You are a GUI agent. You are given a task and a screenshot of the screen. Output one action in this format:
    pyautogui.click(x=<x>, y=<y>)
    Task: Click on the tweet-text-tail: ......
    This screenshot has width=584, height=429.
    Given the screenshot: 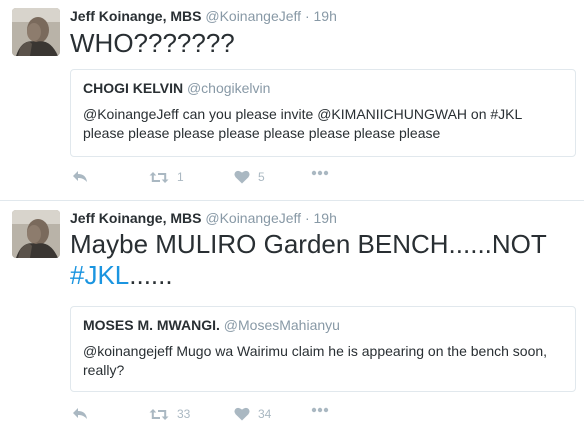 What is the action you would take?
    pyautogui.click(x=151, y=275)
    